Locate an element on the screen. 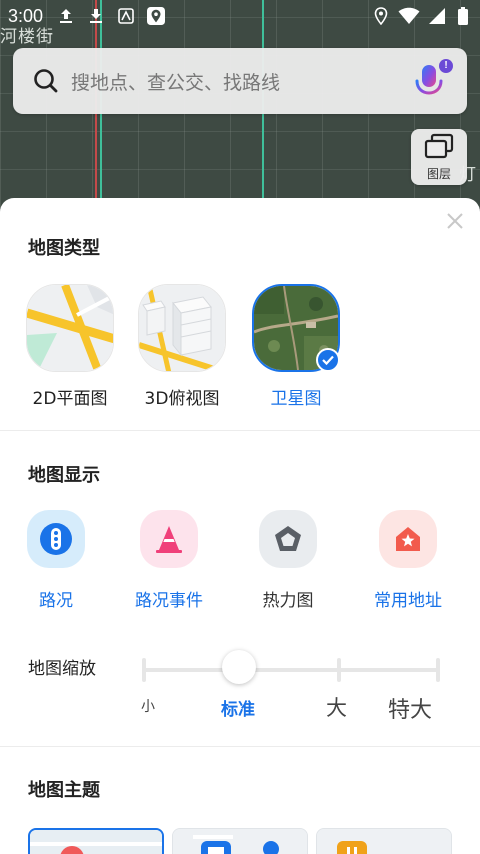 The height and width of the screenshot is (854, 480). theme-card-food is located at coordinates (384, 841).